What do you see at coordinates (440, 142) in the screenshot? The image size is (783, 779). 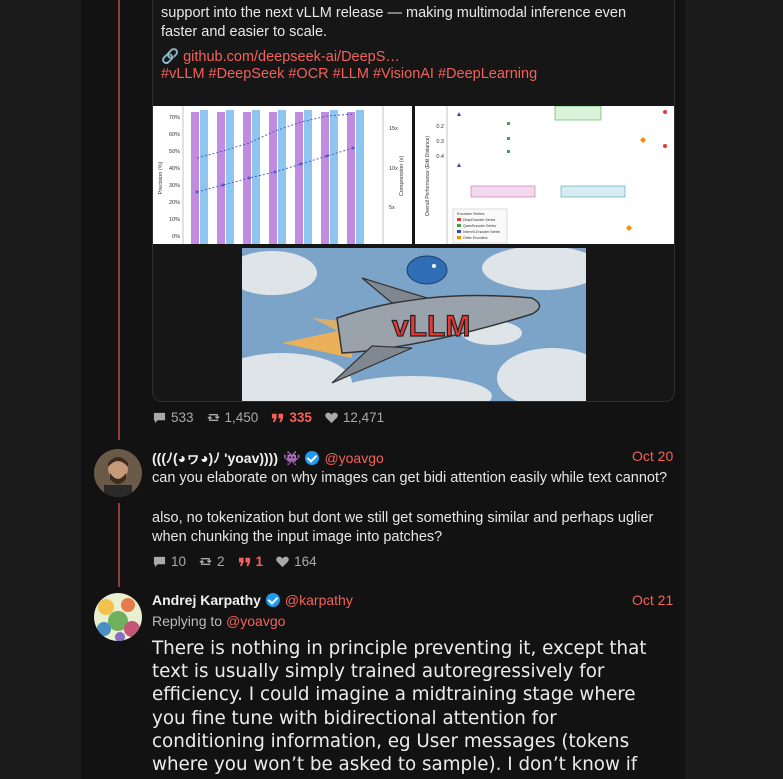 I see `y-tick: 0.3` at bounding box center [440, 142].